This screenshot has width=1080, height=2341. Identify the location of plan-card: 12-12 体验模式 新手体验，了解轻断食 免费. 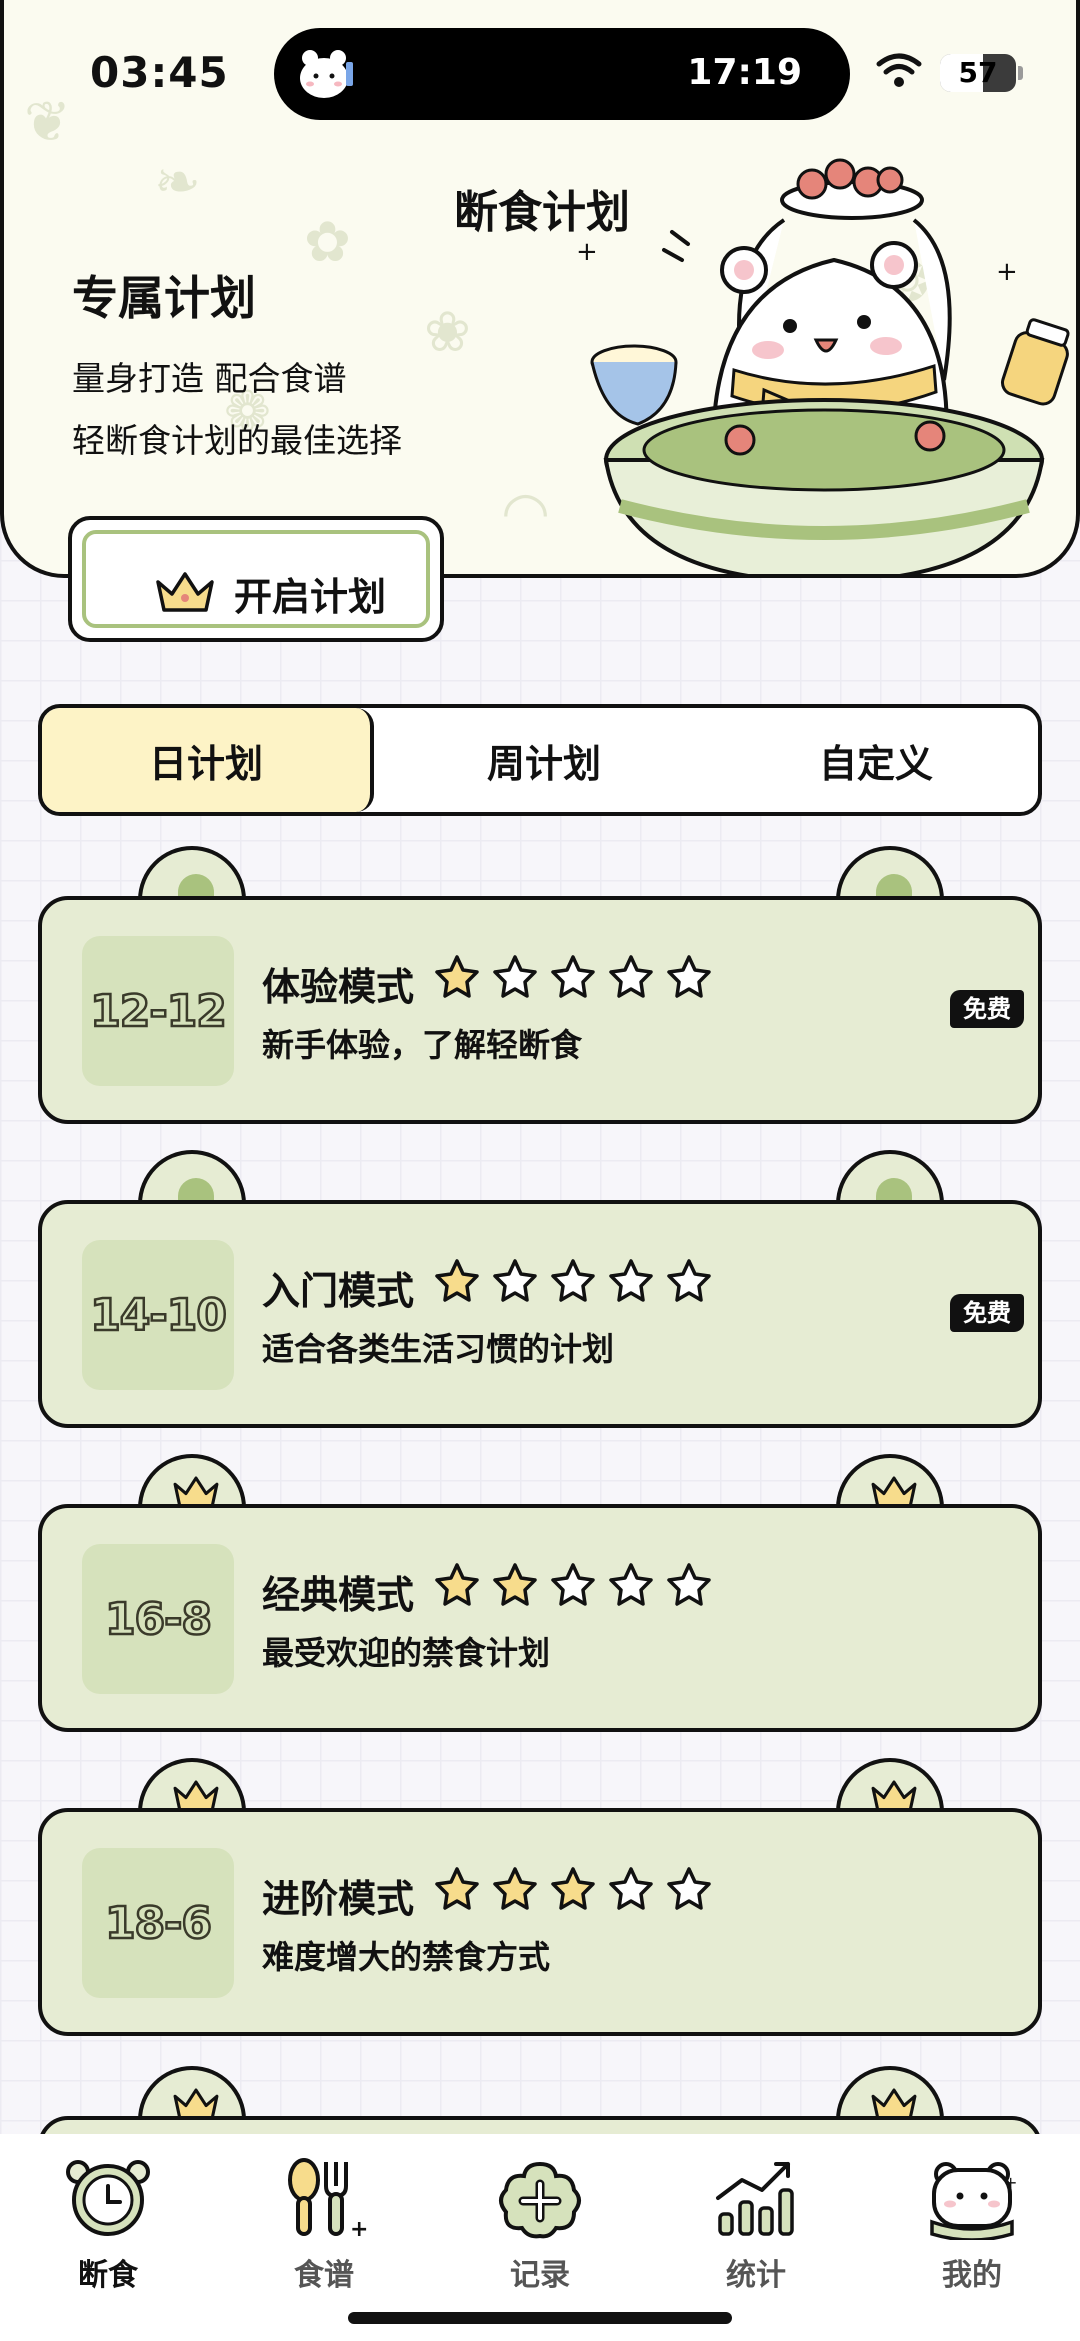
(540, 985).